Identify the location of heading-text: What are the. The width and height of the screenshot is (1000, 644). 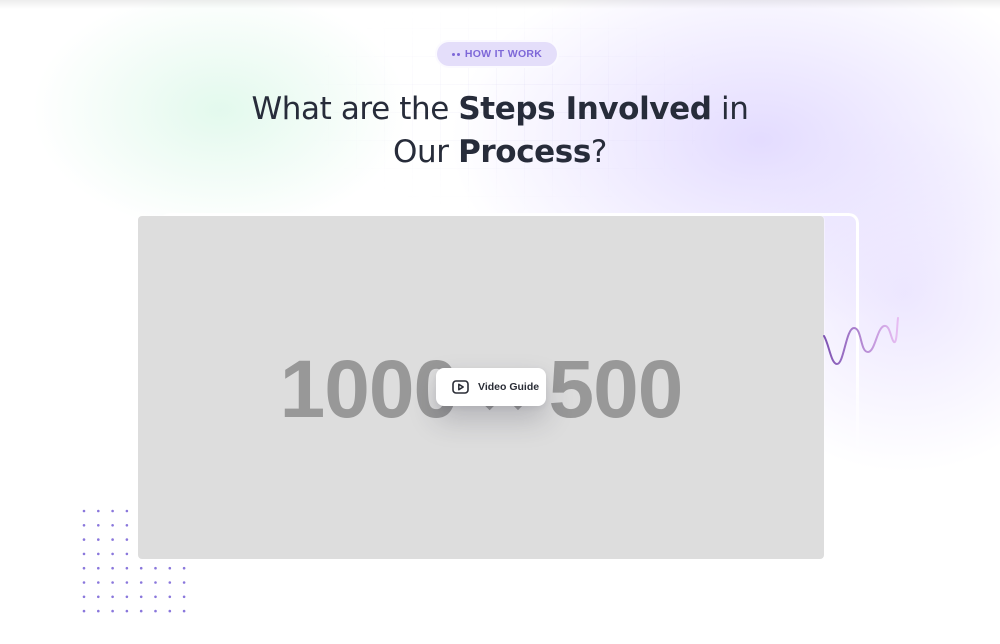
(355, 109).